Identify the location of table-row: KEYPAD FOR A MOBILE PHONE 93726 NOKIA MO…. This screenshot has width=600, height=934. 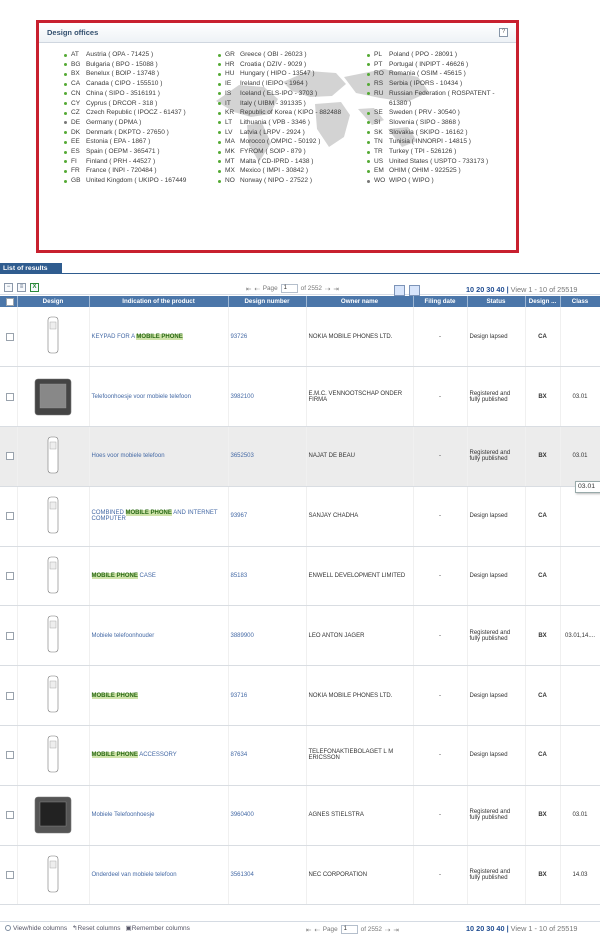
(300, 337).